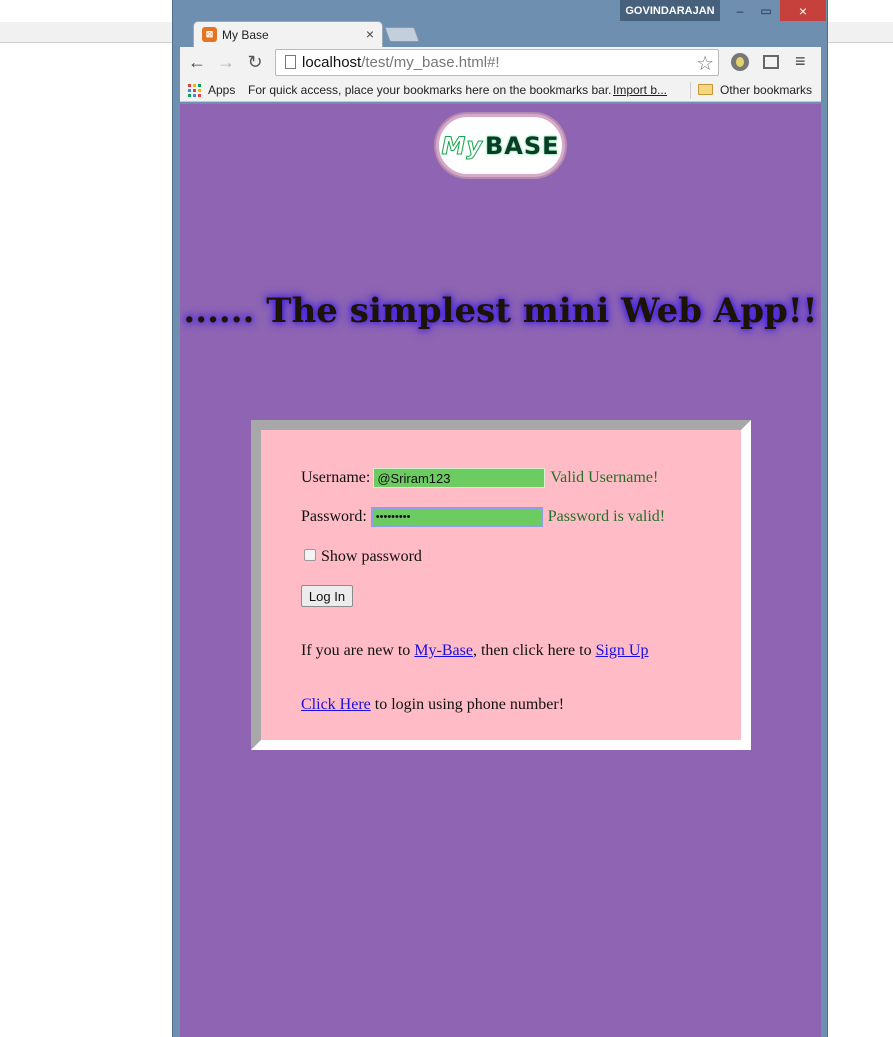  I want to click on new-tab-button, so click(402, 34).